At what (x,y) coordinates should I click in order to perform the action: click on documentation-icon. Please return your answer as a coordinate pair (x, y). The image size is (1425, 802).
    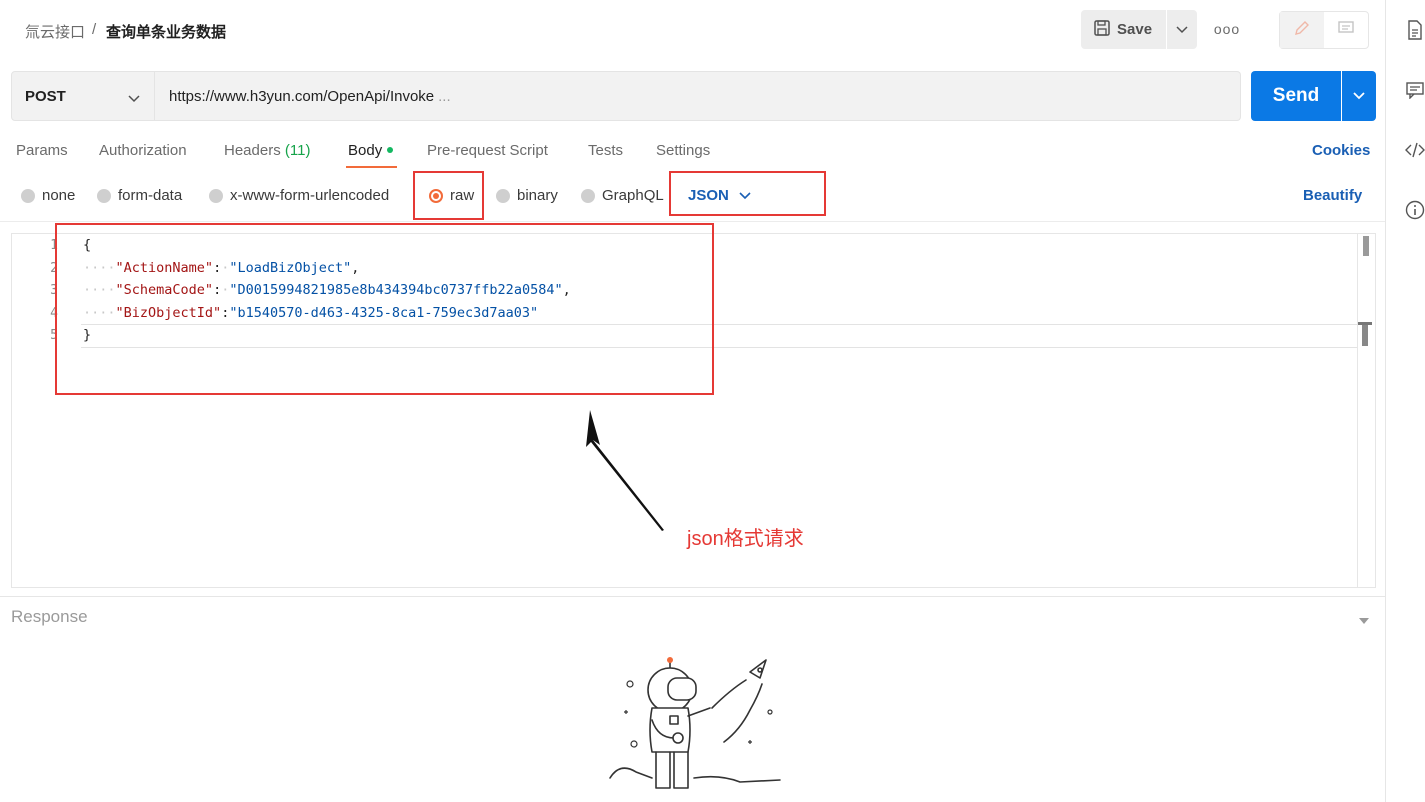
    Looking at the image, I should click on (1415, 30).